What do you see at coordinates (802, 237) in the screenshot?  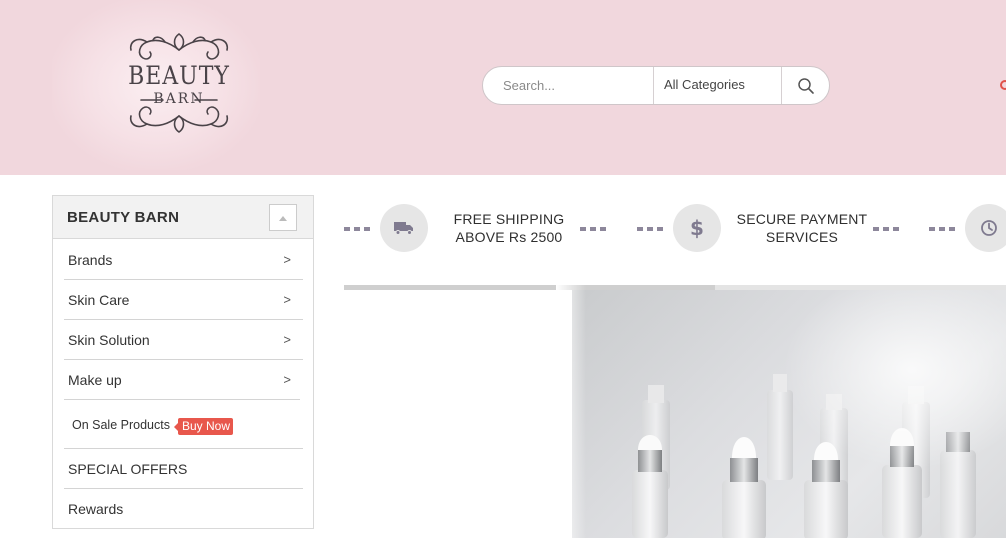 I see `feature-line2: SERVICES` at bounding box center [802, 237].